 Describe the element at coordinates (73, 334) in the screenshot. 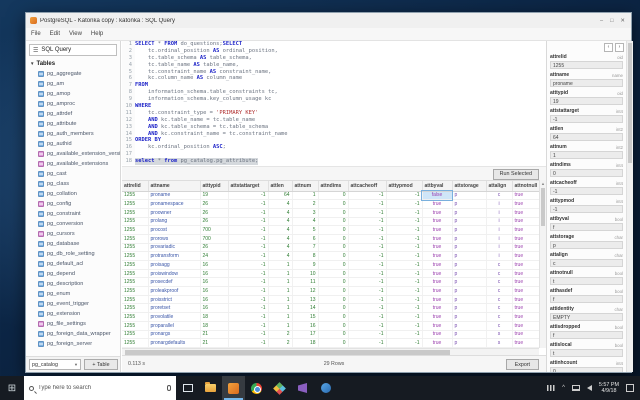

I see `sidebar-item-pg_foreign_data_wrapper: pg_foreign_data_wrapper` at that location.